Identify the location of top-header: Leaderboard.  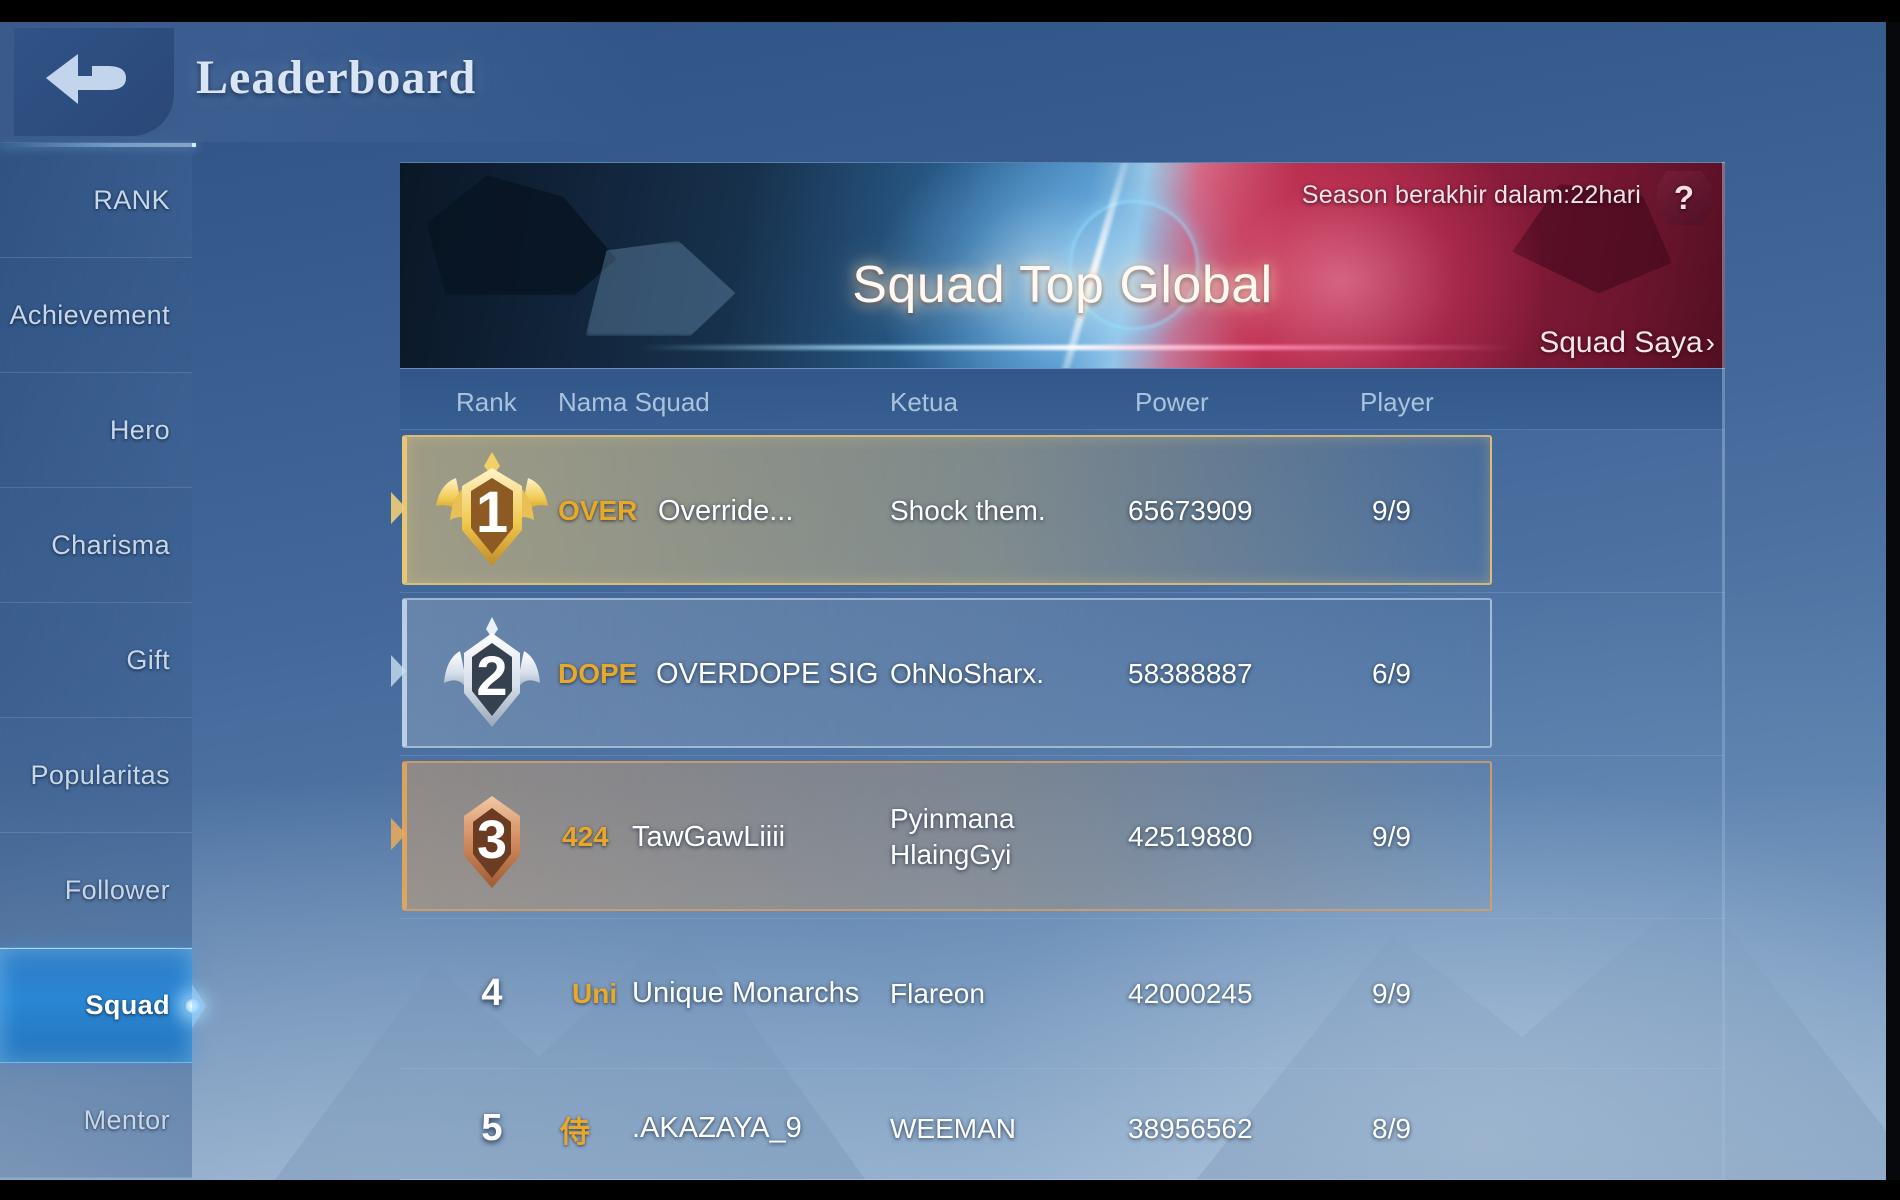
(950, 82).